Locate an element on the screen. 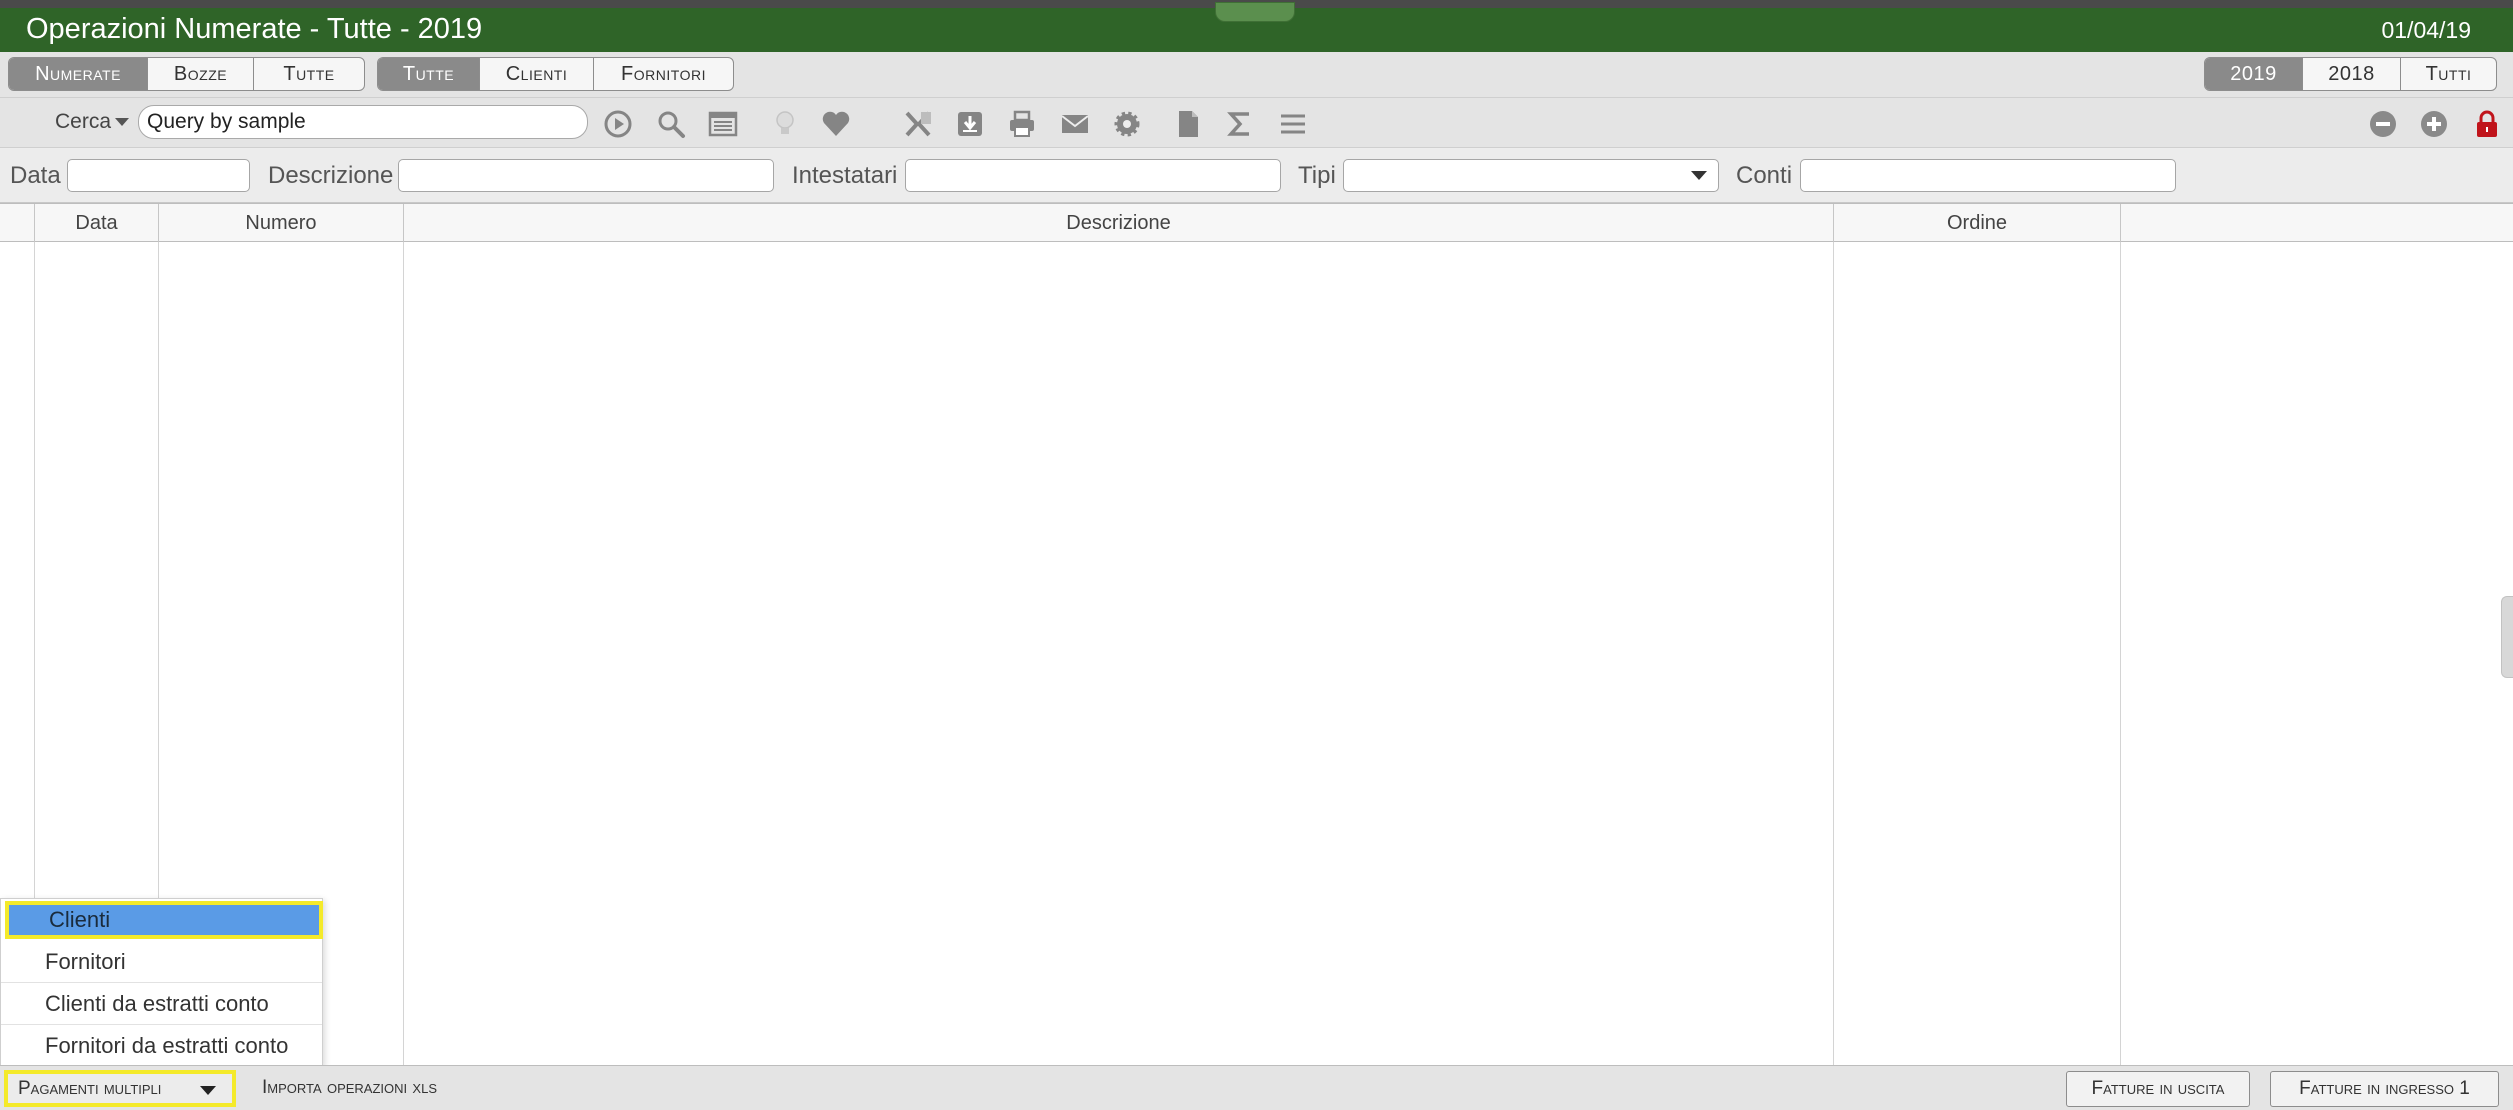 This screenshot has height=1110, width=2513. tab-bozze: Bozze is located at coordinates (201, 74).